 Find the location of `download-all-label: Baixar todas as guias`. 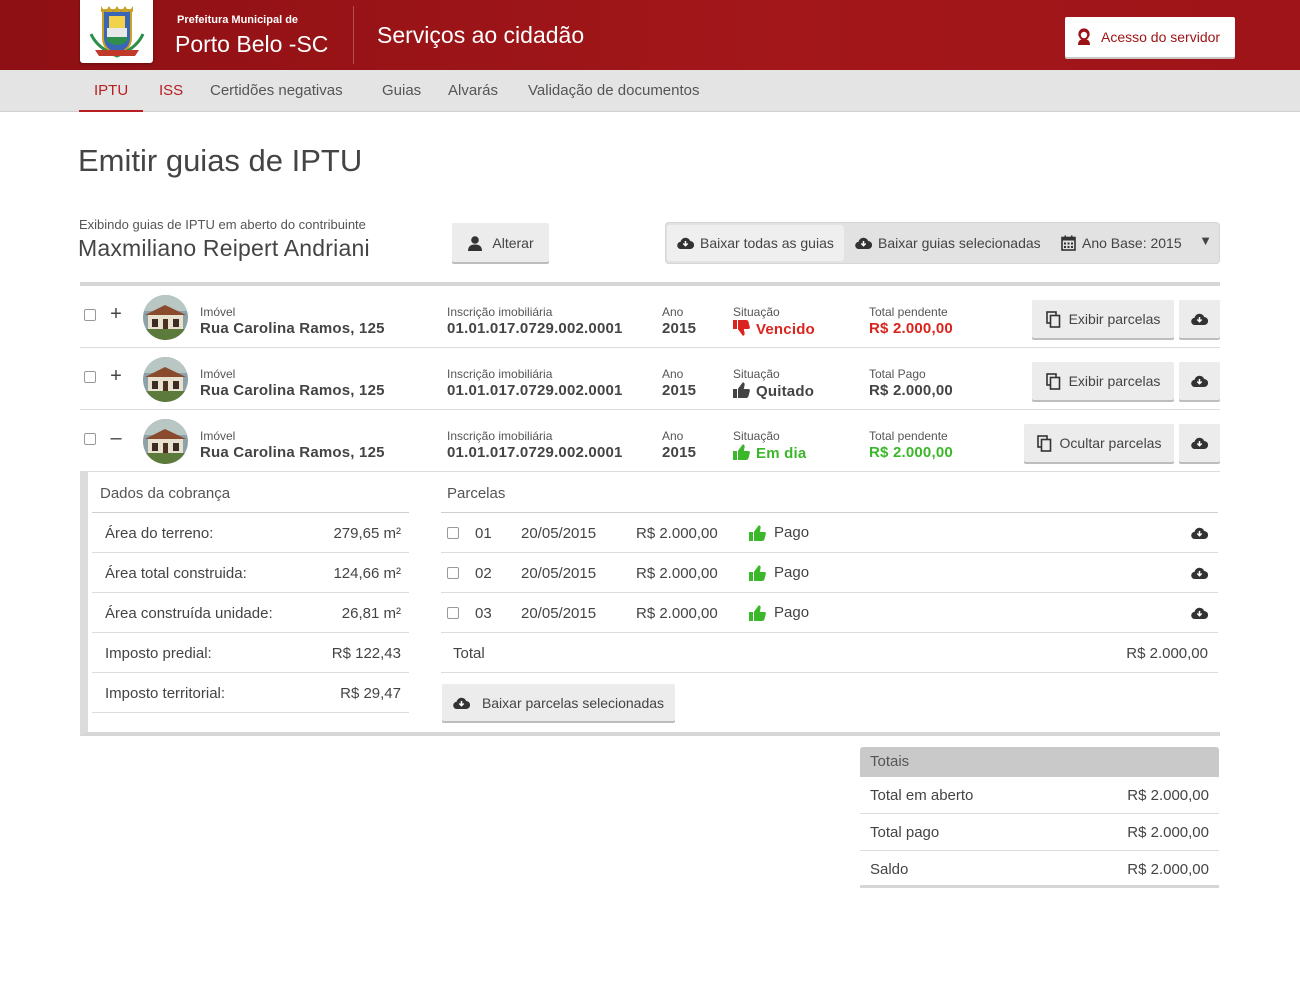

download-all-label: Baixar todas as guias is located at coordinates (767, 243).